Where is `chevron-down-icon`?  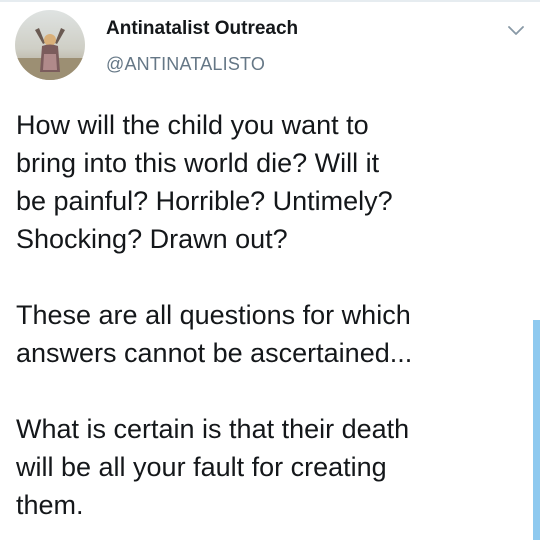 chevron-down-icon is located at coordinates (516, 30).